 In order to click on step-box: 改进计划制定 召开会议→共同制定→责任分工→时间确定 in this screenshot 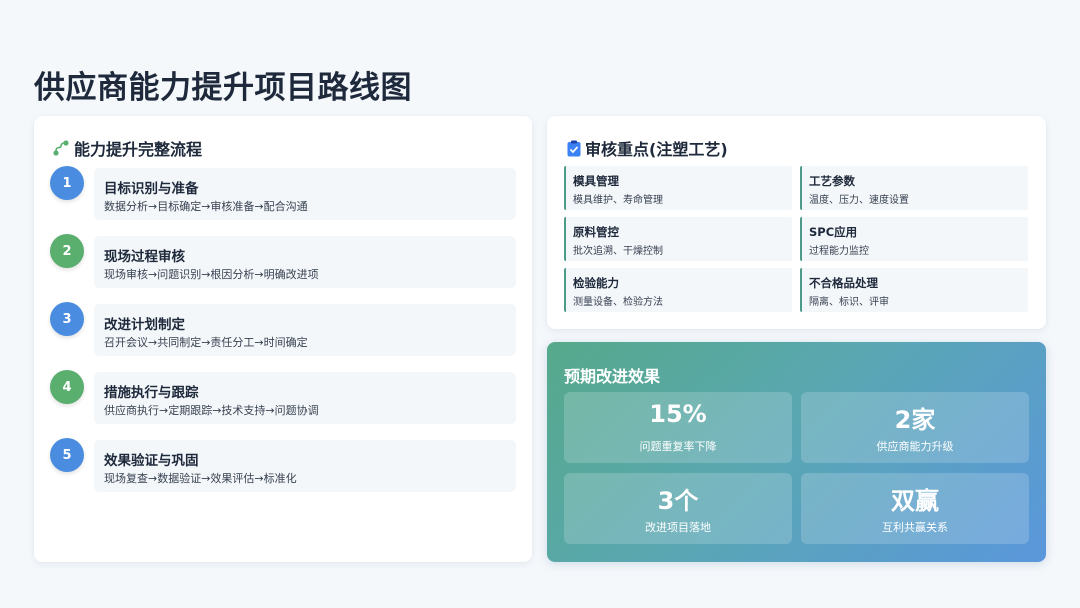, I will do `click(305, 330)`.